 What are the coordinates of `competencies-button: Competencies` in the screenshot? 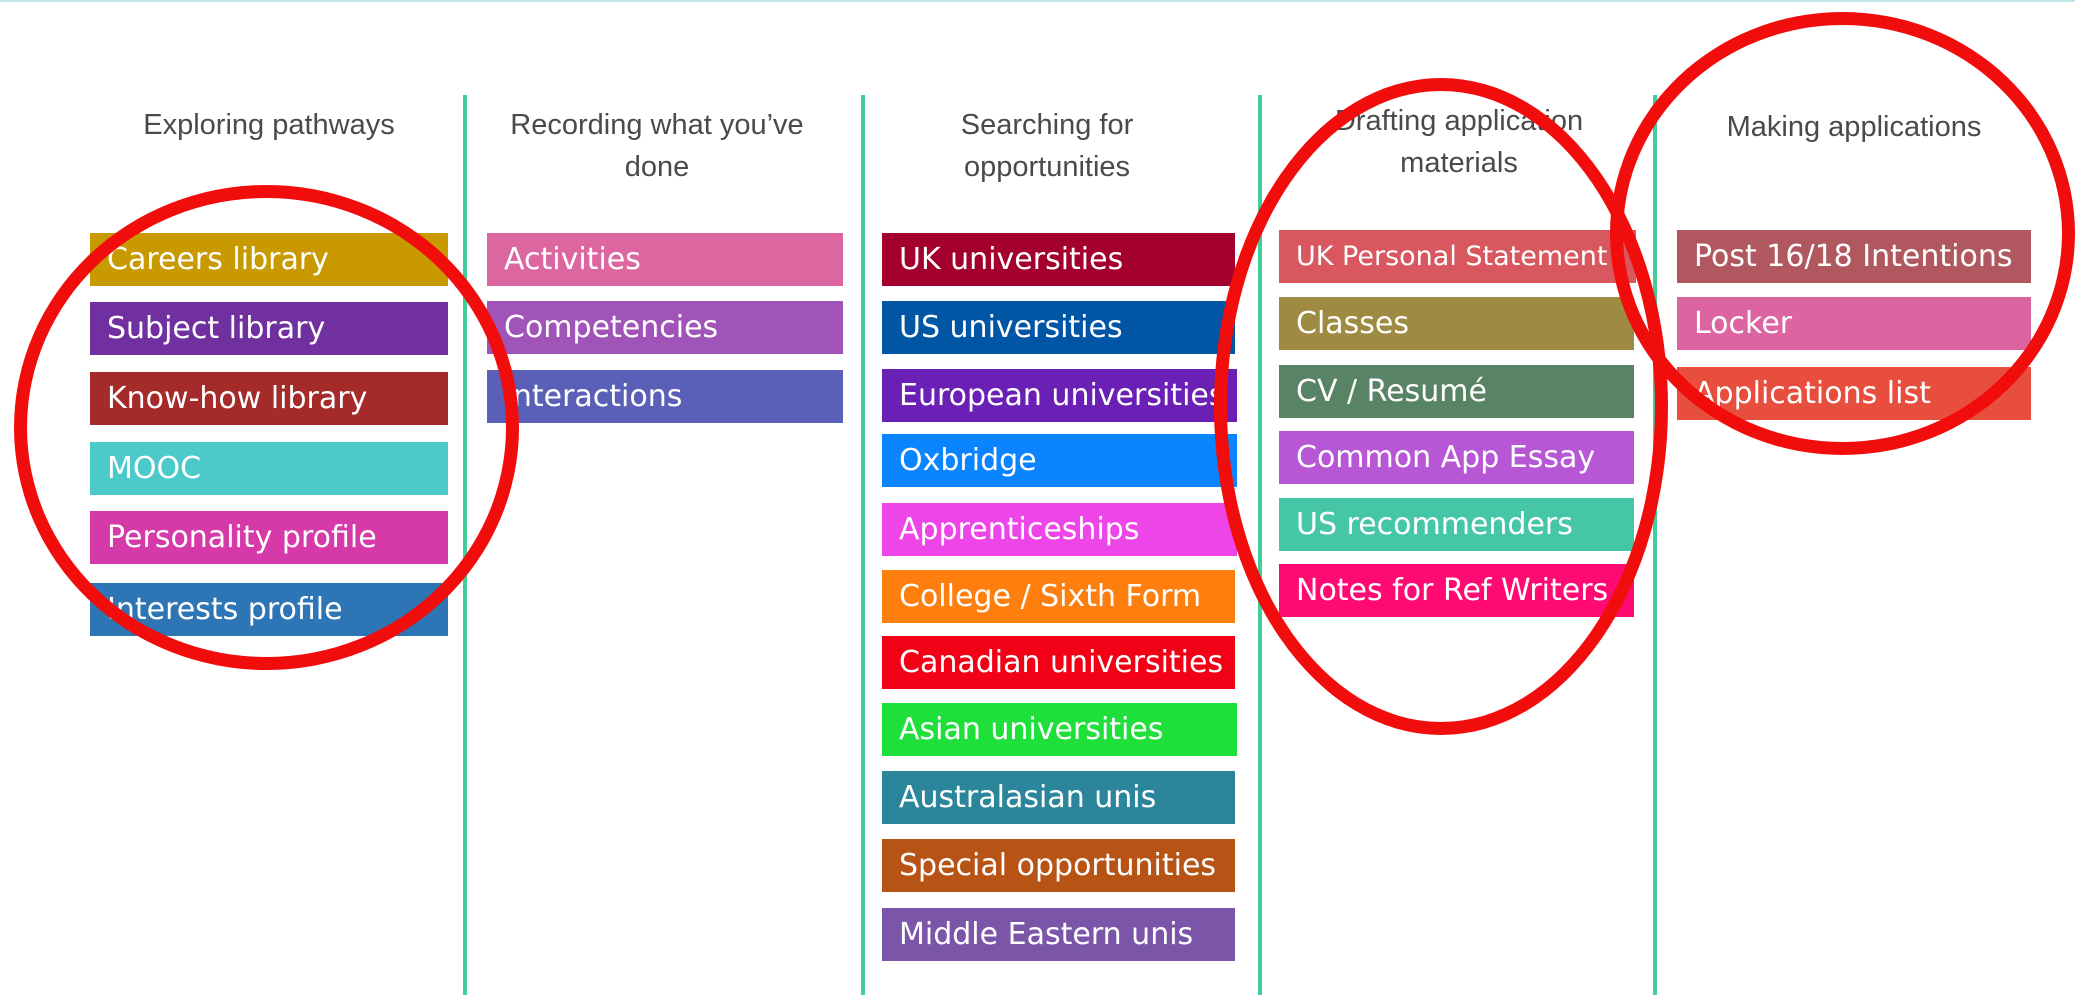 It's located at (665, 327).